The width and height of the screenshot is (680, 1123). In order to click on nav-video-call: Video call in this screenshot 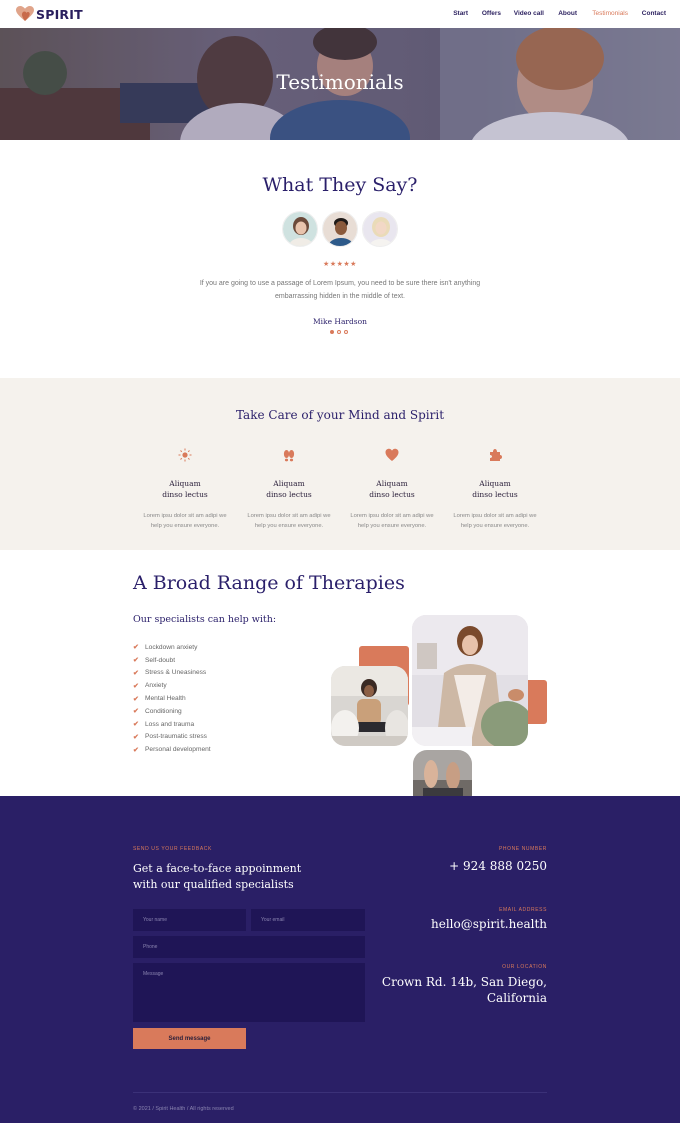, I will do `click(529, 13)`.